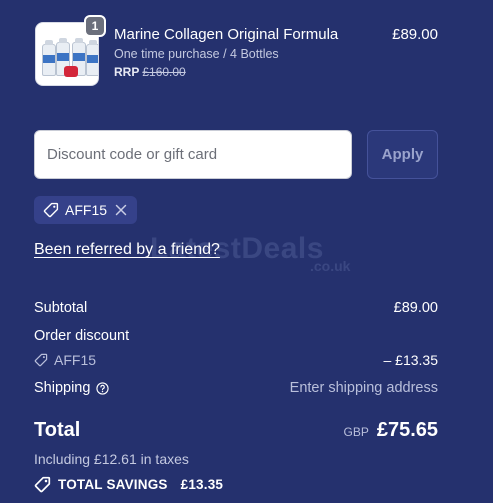  I want to click on savings-amount: £13.35, so click(202, 484).